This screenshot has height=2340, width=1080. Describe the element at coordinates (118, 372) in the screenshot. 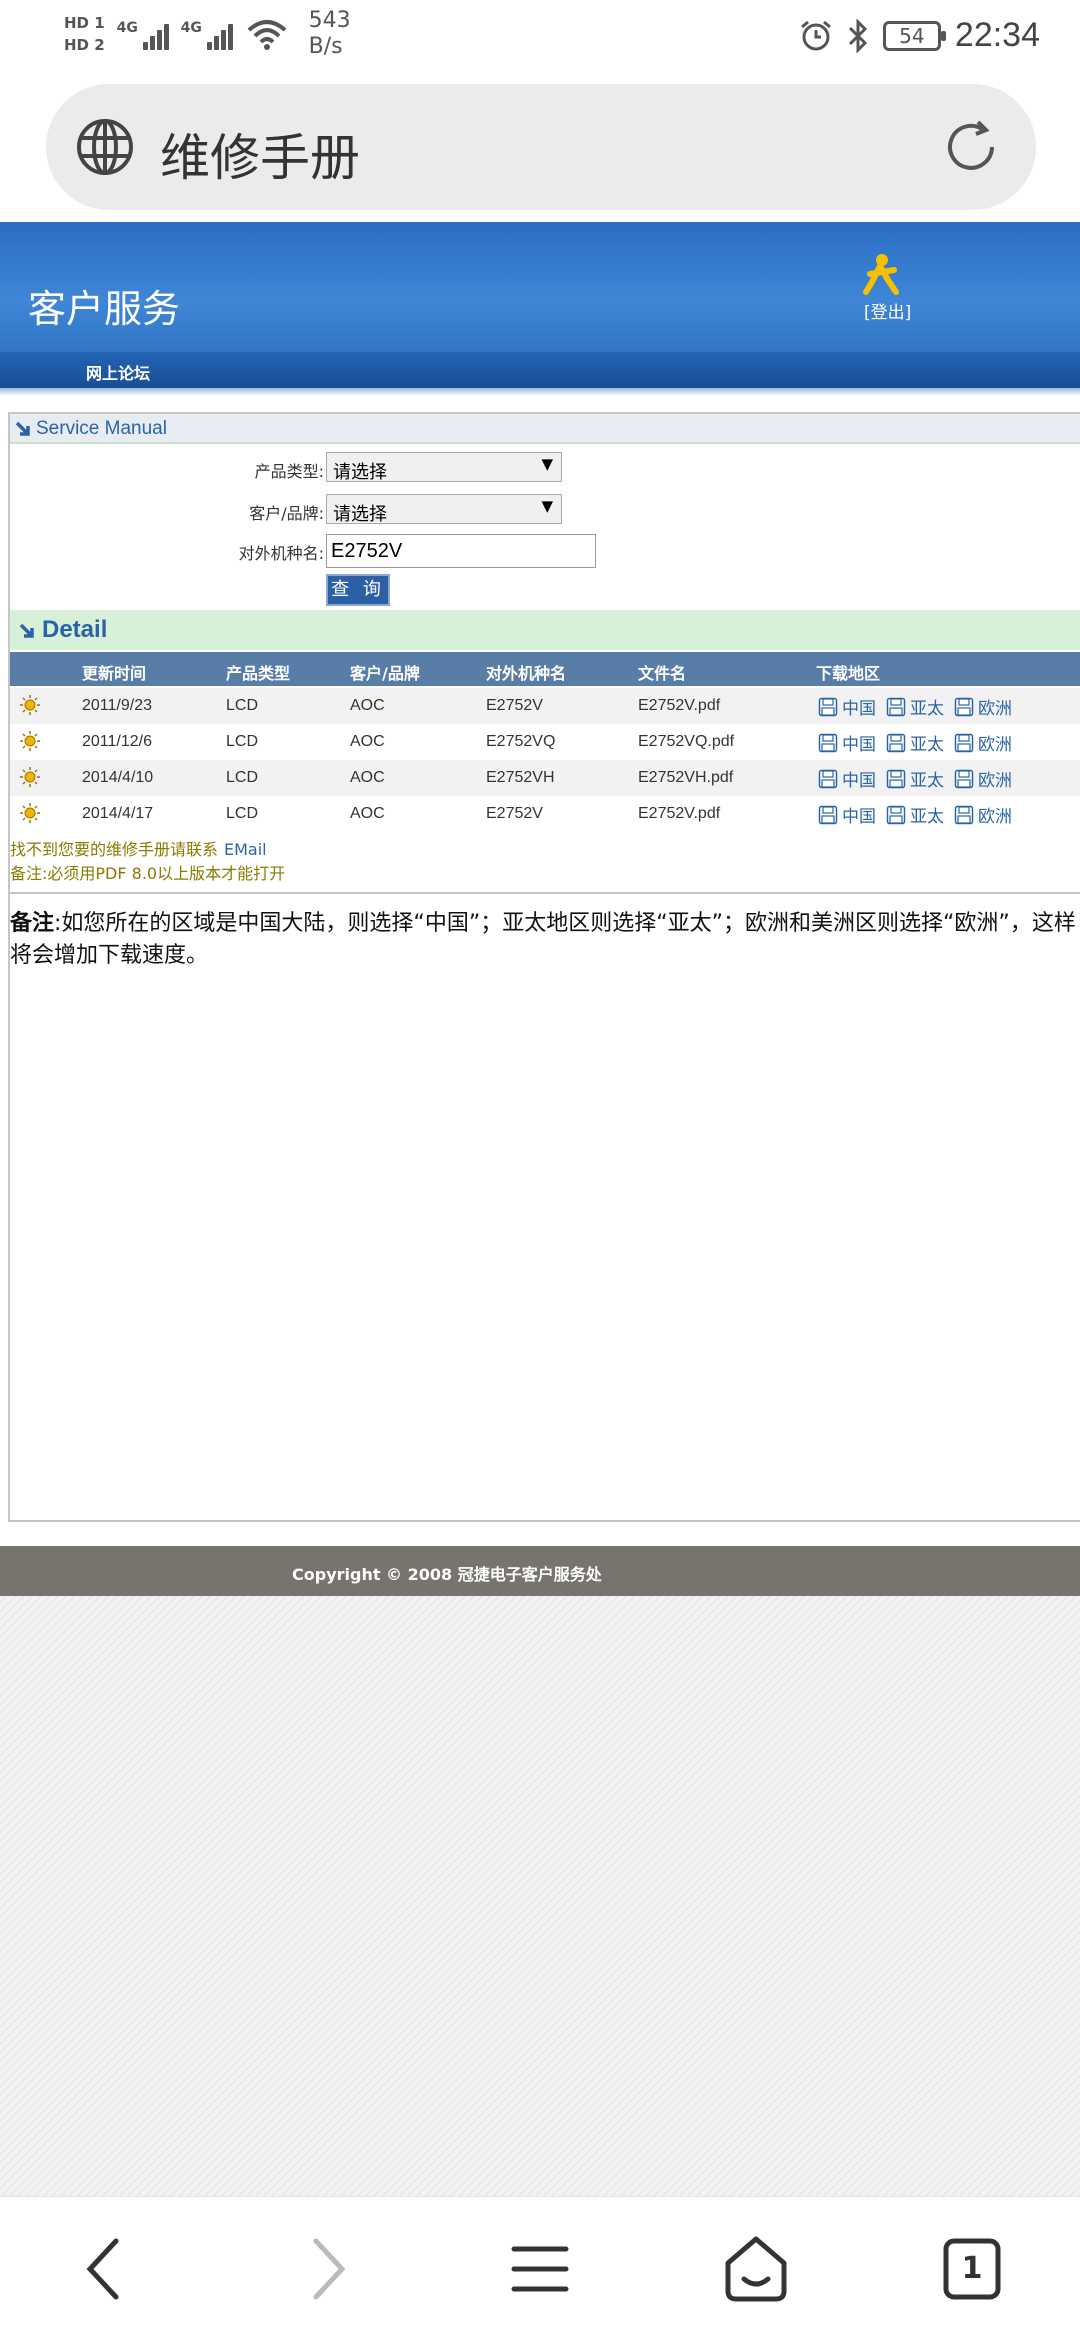

I see `nav-forum-link: 网上论坛` at that location.